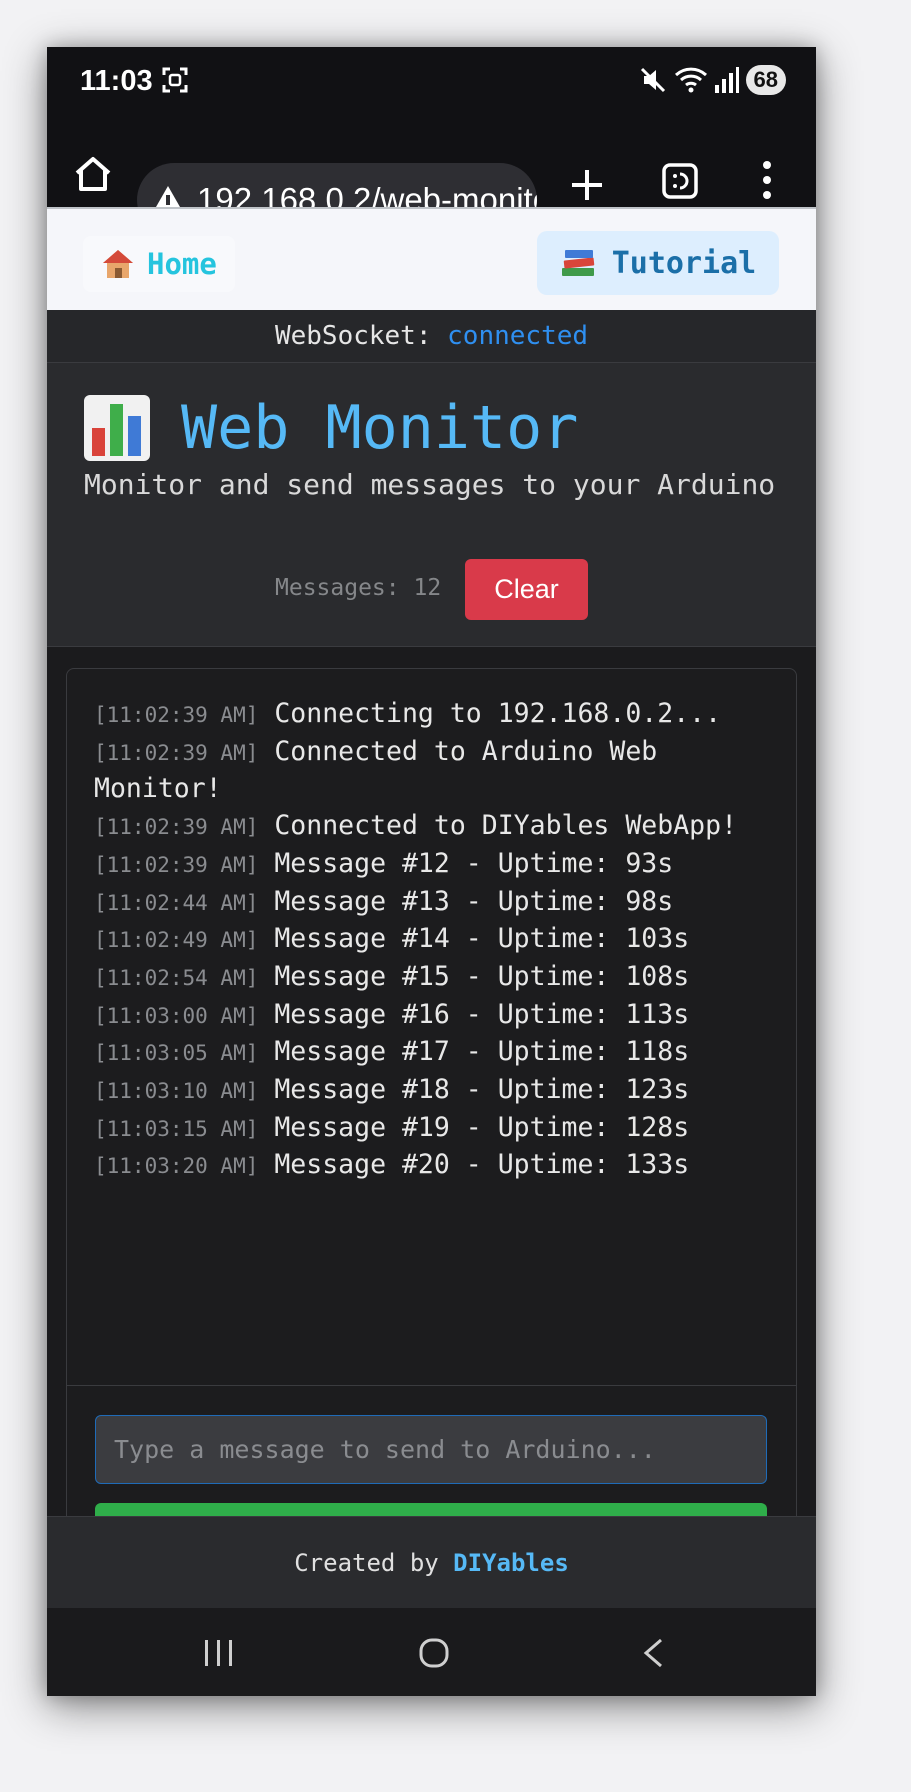 This screenshot has height=1792, width=911. What do you see at coordinates (587, 185) in the screenshot?
I see `new-tab-icon` at bounding box center [587, 185].